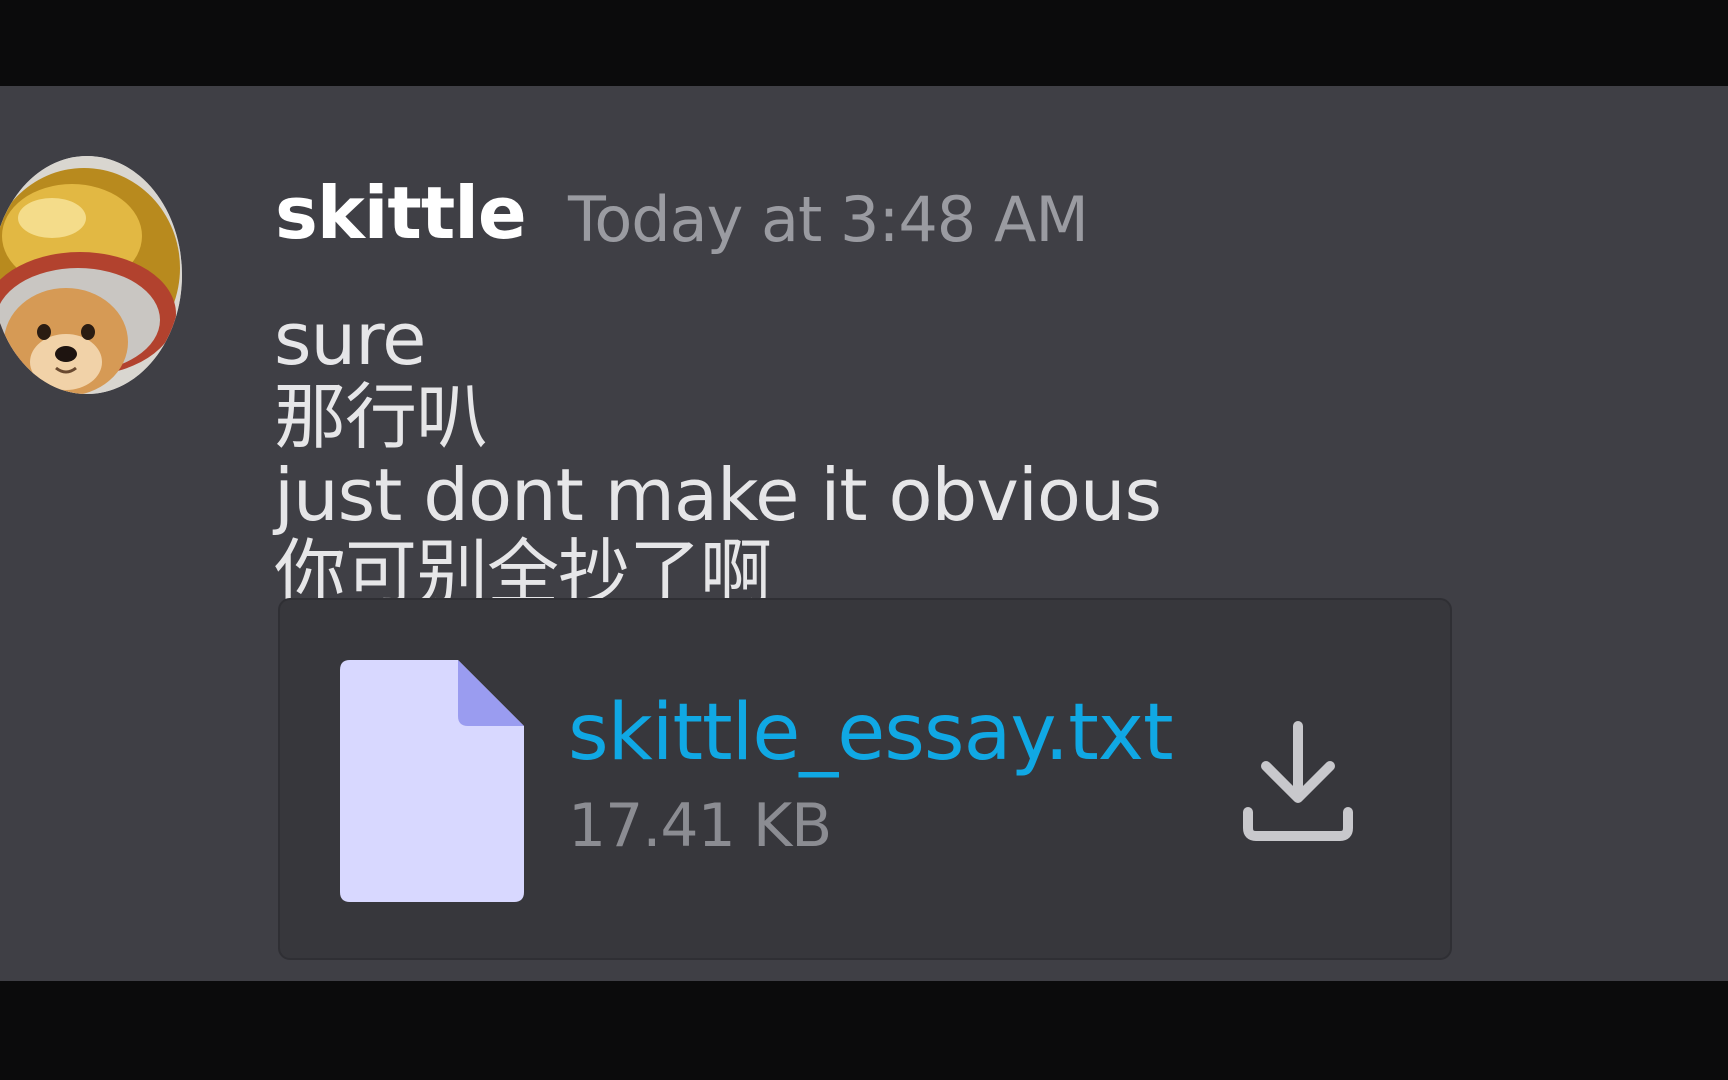  I want to click on file-name-link: skittle_essay.txt, so click(871, 733).